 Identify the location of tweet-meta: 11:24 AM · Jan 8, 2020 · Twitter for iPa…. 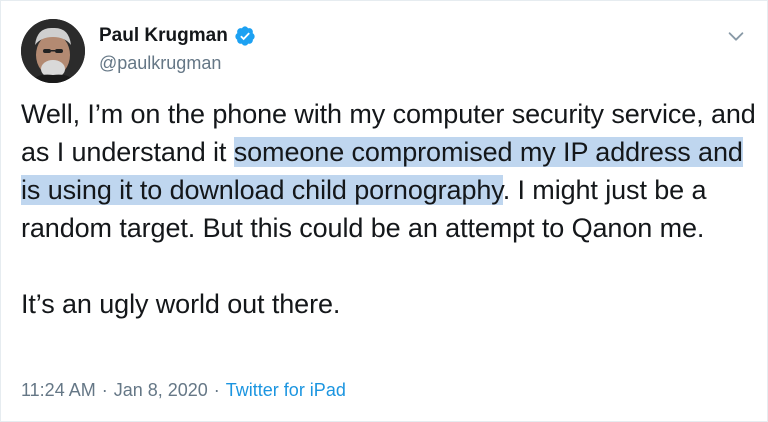
(183, 390).